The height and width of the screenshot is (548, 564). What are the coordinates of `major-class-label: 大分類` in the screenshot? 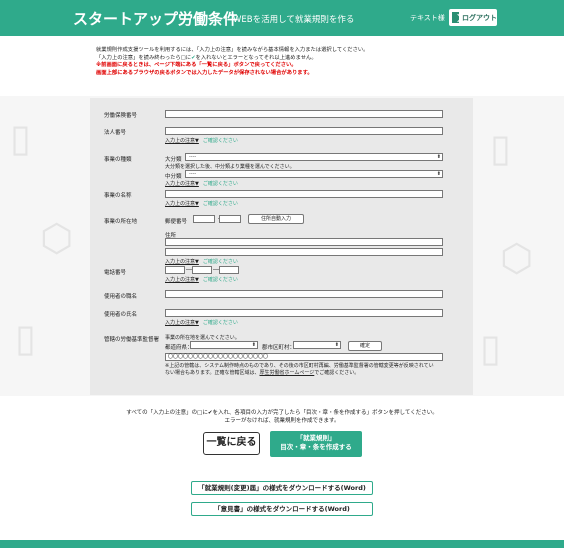 It's located at (173, 160).